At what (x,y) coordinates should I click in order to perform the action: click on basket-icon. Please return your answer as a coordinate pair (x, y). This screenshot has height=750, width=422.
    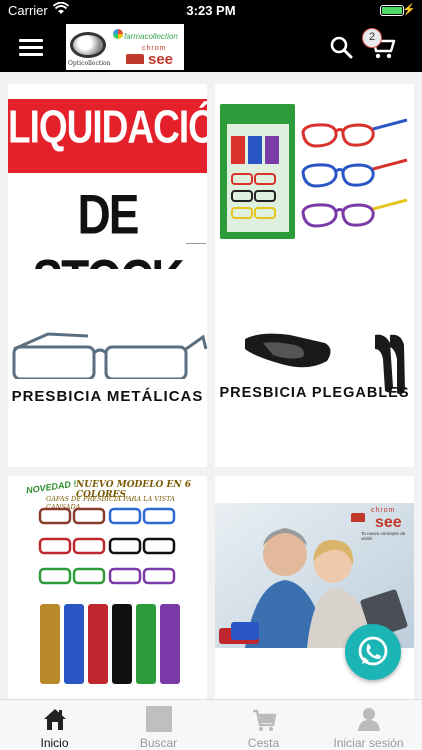
    Looking at the image, I should click on (264, 720).